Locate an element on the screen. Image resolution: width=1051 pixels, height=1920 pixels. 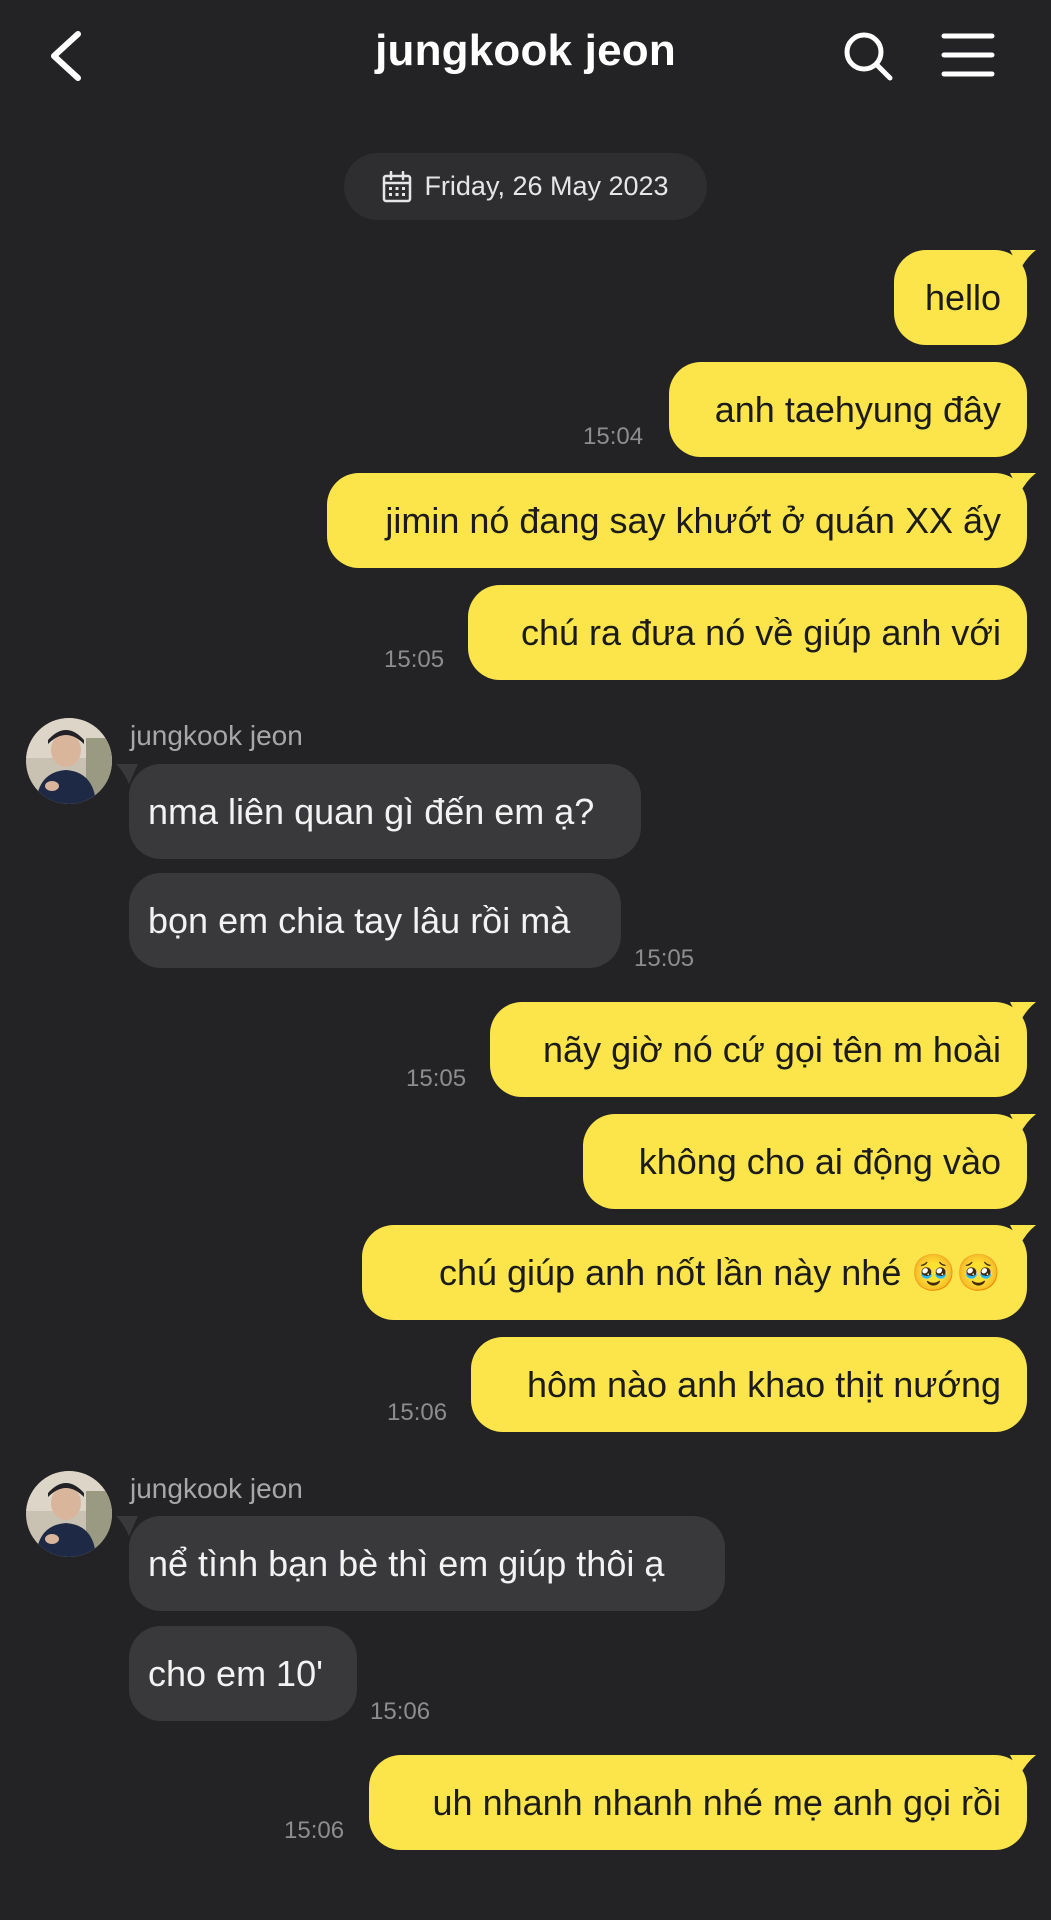
menu-button is located at coordinates (968, 55).